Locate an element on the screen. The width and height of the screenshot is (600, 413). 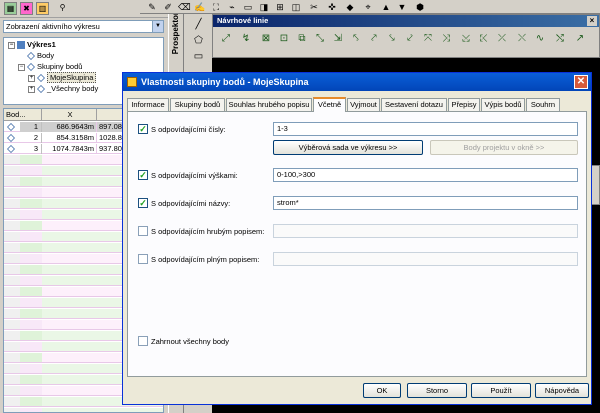
feature-line-icon: ⤧ is located at coordinates (428, 39).